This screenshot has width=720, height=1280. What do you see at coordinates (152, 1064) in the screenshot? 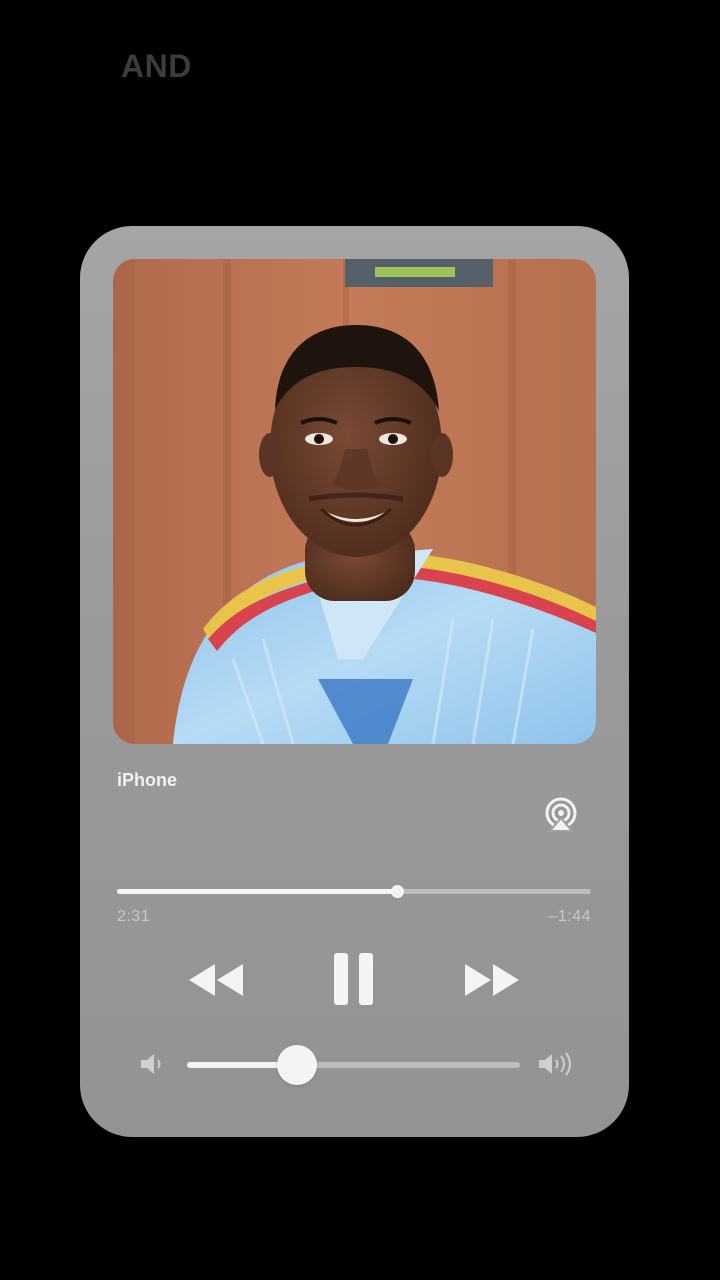
I see `speaker-low-icon` at bounding box center [152, 1064].